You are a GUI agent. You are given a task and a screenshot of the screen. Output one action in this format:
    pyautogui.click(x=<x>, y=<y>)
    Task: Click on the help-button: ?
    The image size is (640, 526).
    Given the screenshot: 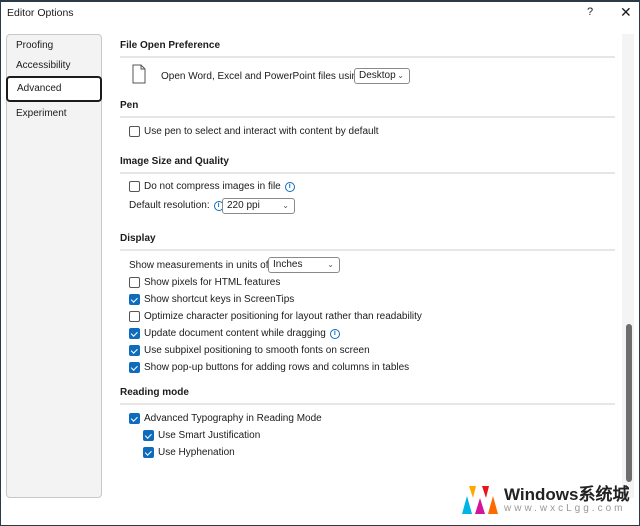 What is the action you would take?
    pyautogui.click(x=590, y=12)
    